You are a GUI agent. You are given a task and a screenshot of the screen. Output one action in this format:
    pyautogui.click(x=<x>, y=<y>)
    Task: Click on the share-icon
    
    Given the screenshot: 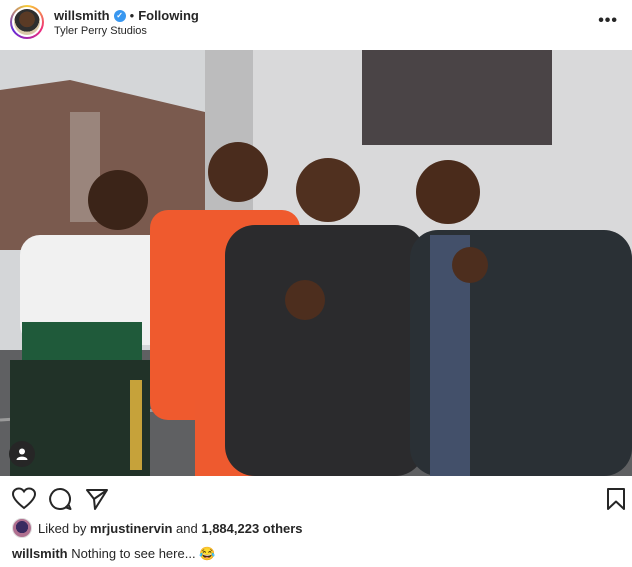 What is the action you would take?
    pyautogui.click(x=97, y=499)
    